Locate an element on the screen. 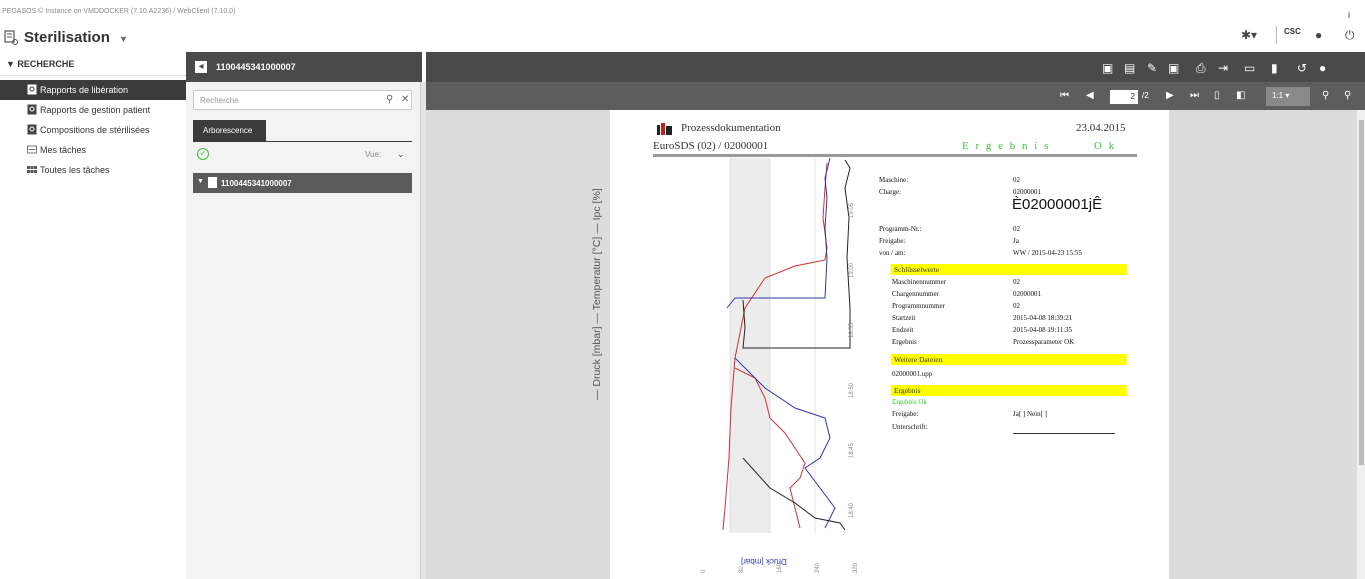  expand-icon: ▼ is located at coordinates (200, 181).